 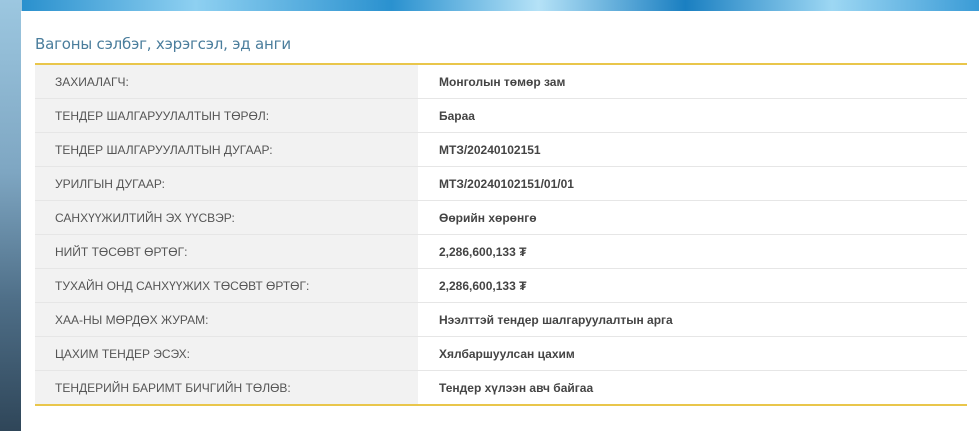 I want to click on detail-value: Монголын төмөр зам, so click(x=692, y=81).